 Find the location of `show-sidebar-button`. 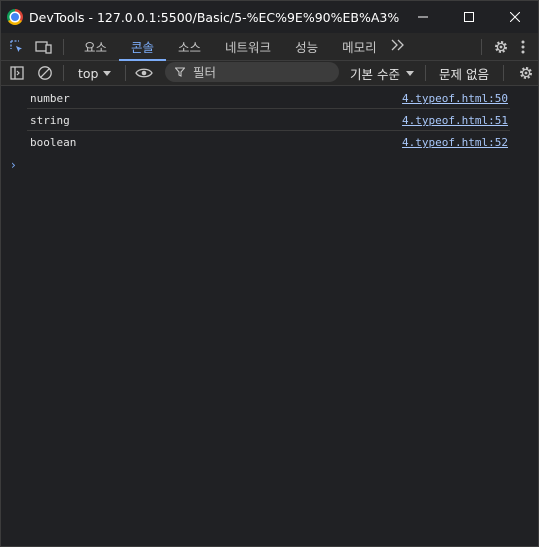

show-sidebar-button is located at coordinates (17, 73).